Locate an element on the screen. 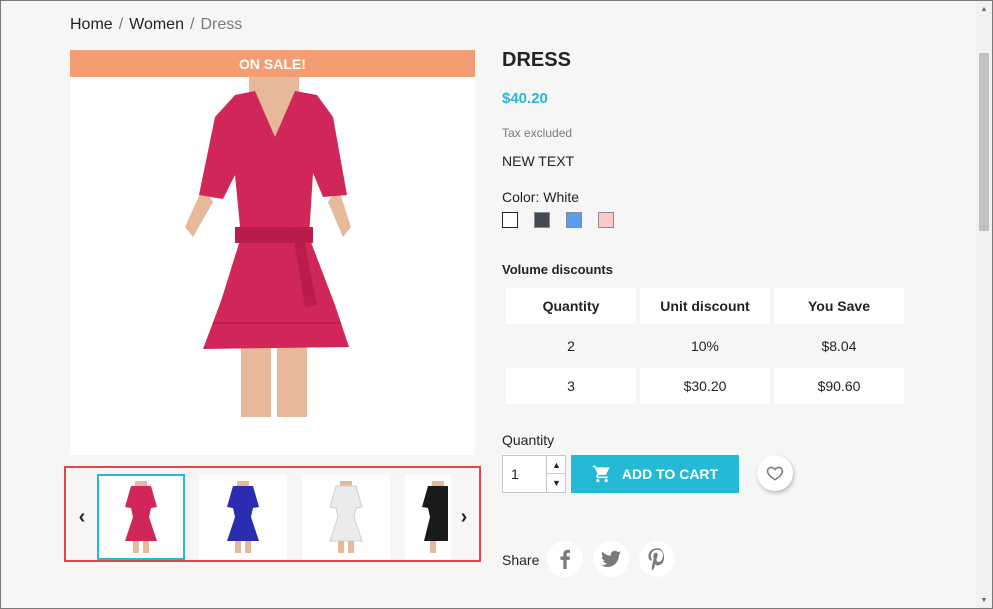 The width and height of the screenshot is (993, 609). scroll-up-arrow-icon: ▲ is located at coordinates (984, 9).